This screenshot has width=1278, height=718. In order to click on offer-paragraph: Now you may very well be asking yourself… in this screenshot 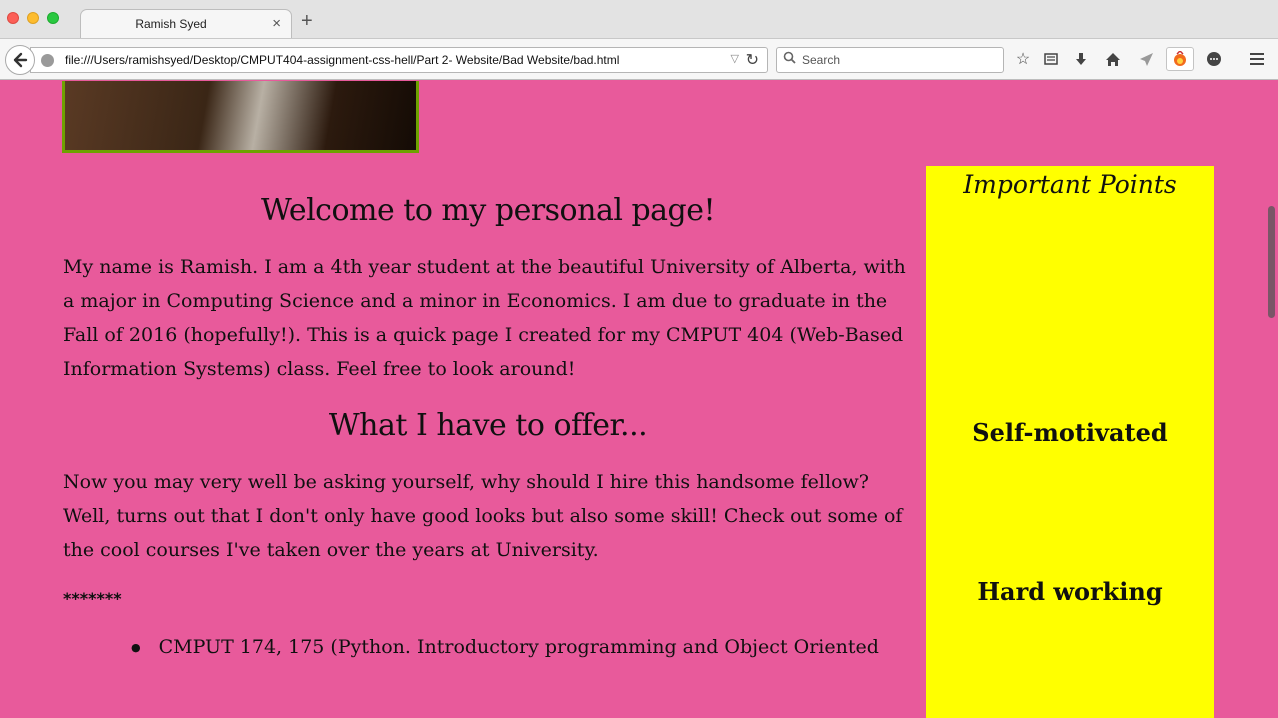, I will do `click(483, 516)`.